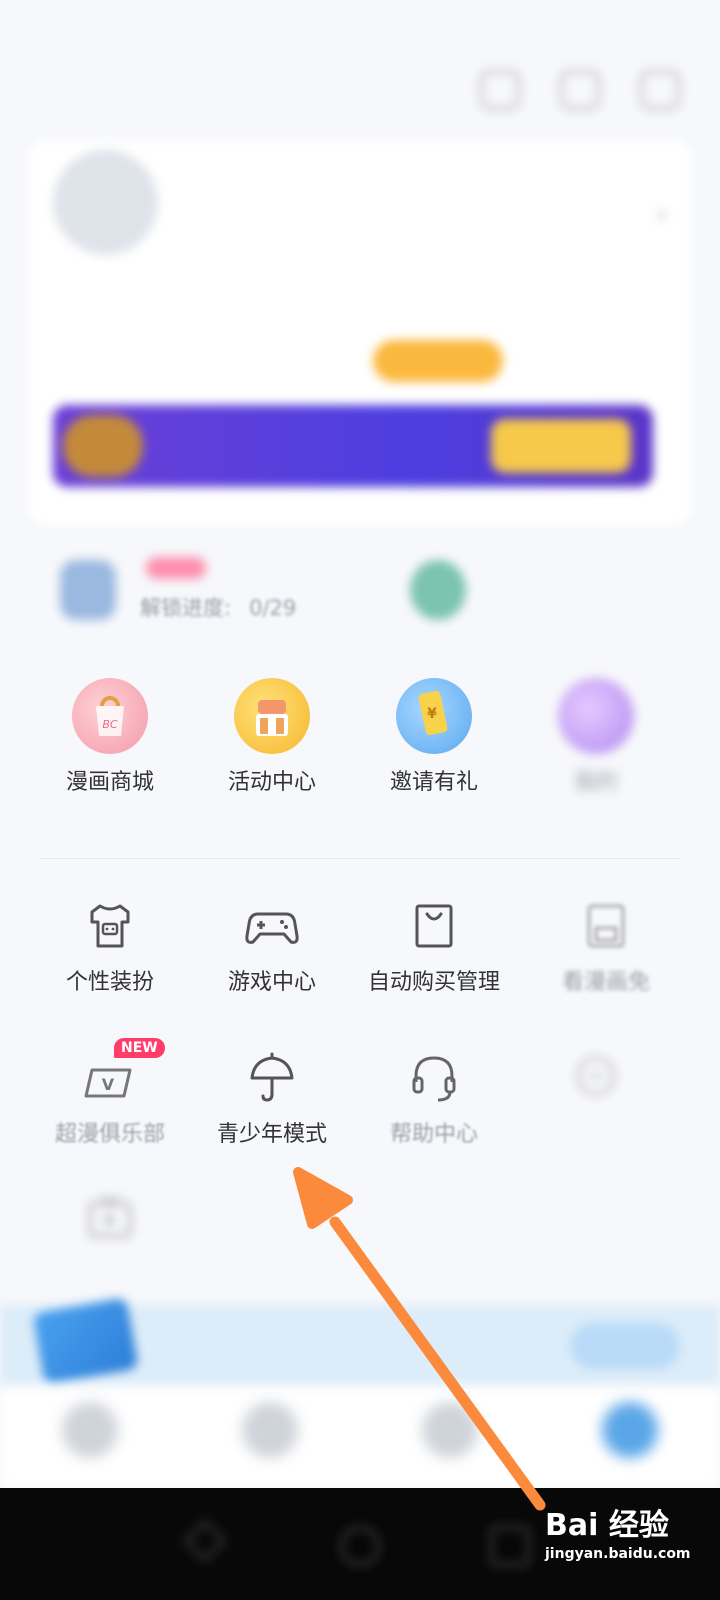  I want to click on feature-invite: ¥ 邀请有礼, so click(434, 737).